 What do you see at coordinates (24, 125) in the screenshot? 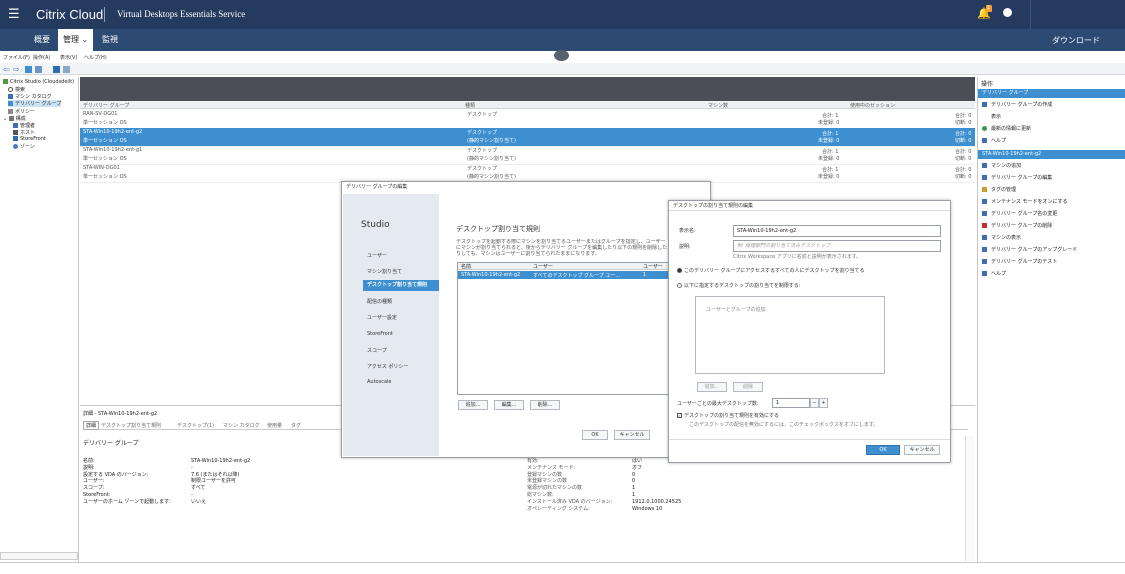
I see `tree-item-admins: 管理者` at bounding box center [24, 125].